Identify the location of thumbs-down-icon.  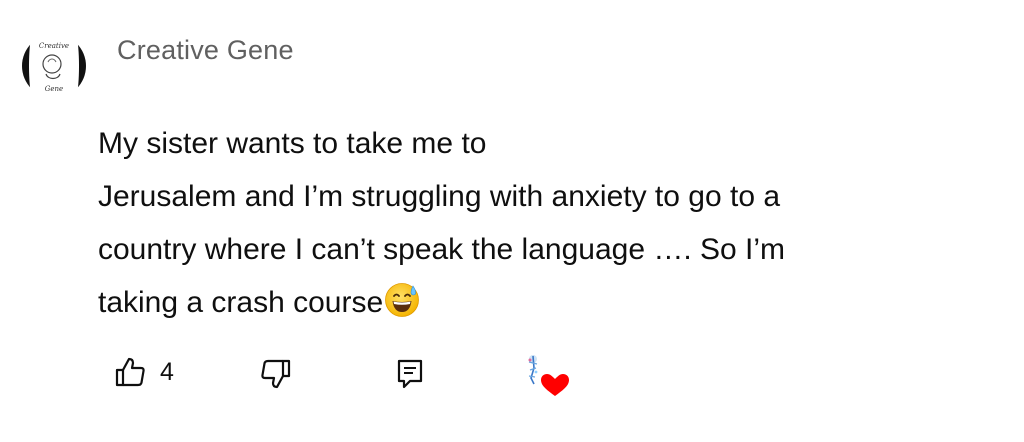
(276, 374).